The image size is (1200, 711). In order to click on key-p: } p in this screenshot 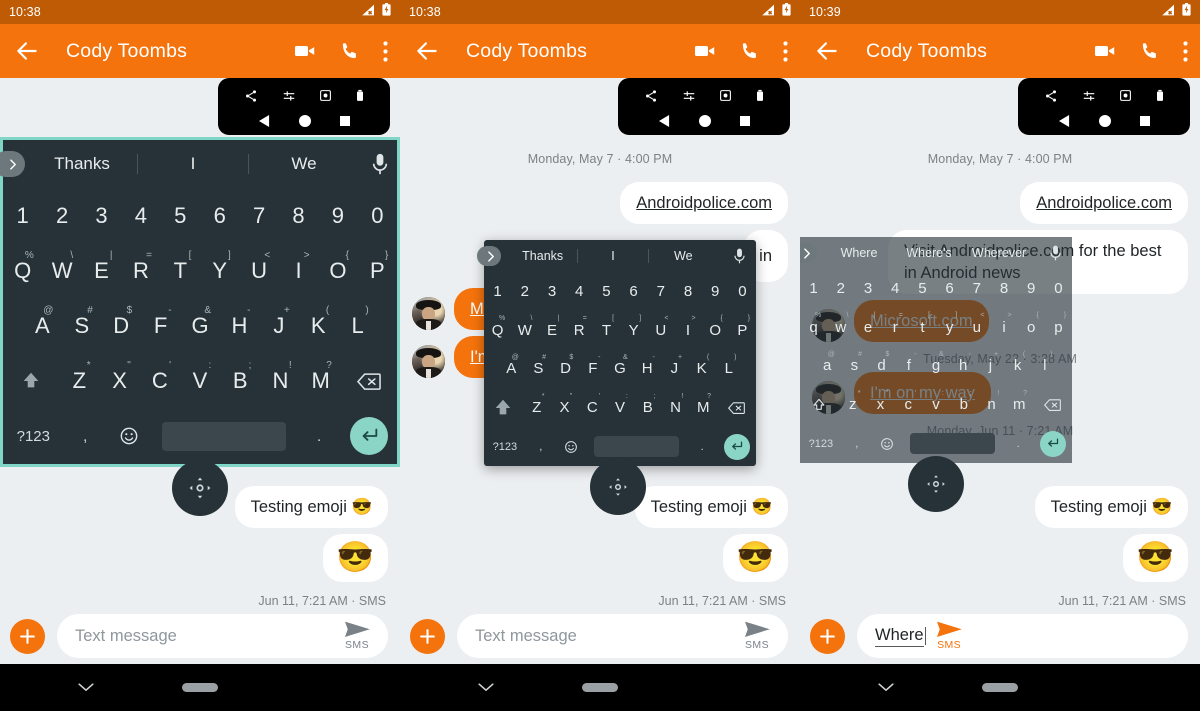, I will do `click(1058, 327)`.